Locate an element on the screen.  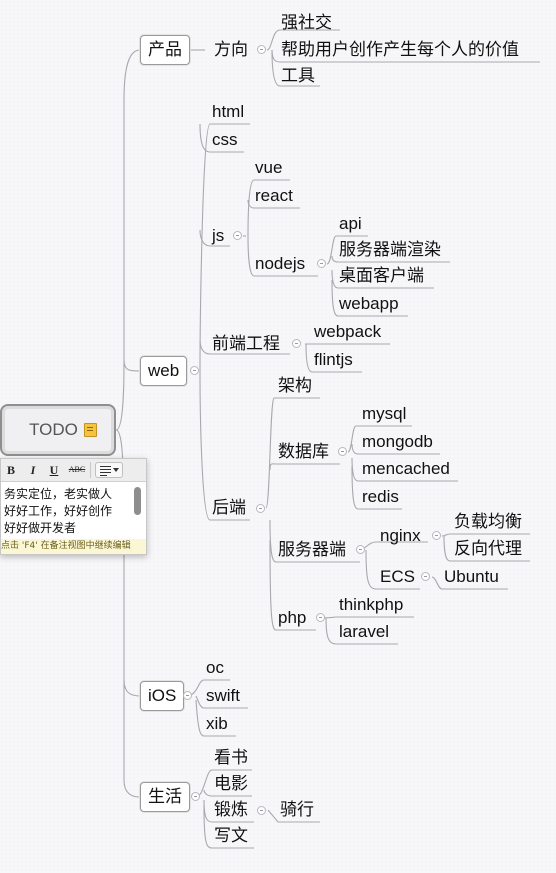
topic-direction-item: 强社交 is located at coordinates (306, 23).